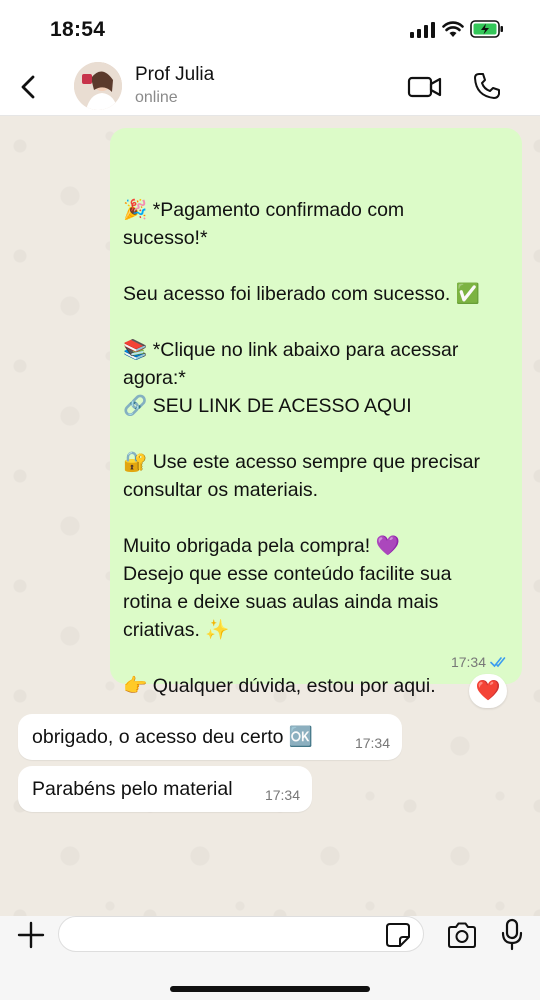 The width and height of the screenshot is (540, 1000). Describe the element at coordinates (422, 30) in the screenshot. I see `signal-icon` at that location.